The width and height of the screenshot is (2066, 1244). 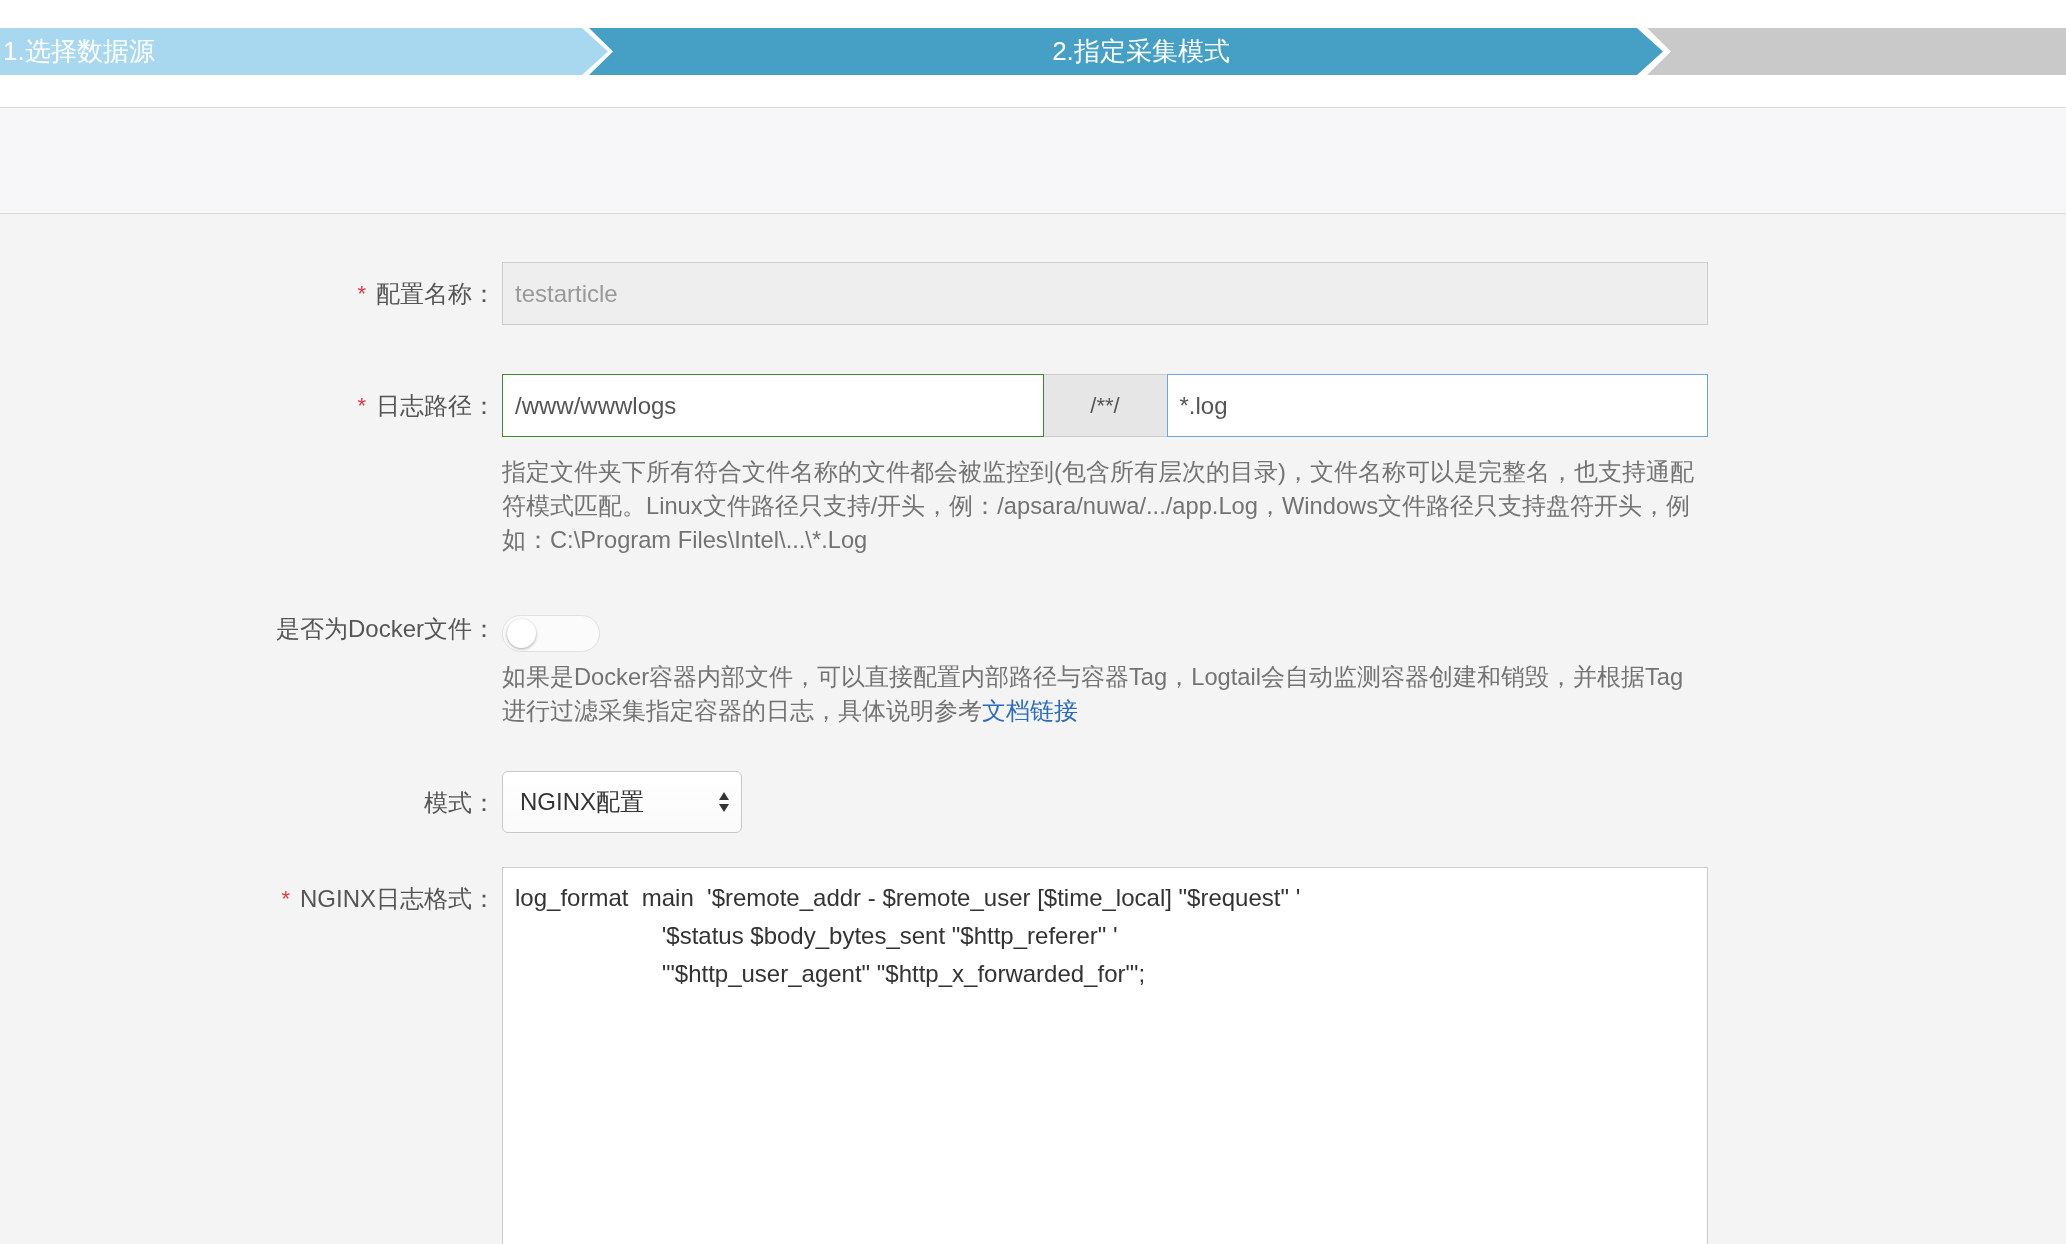 I want to click on wizard-step: 1.选择数据源, so click(x=304, y=51).